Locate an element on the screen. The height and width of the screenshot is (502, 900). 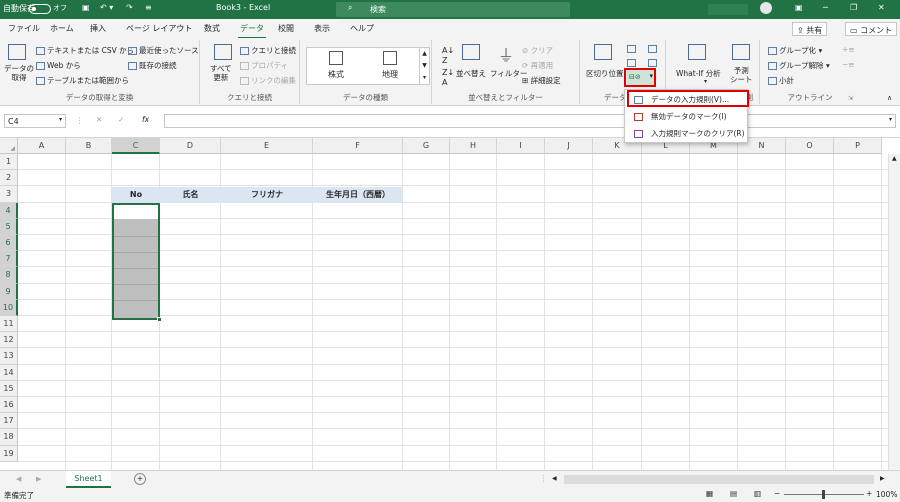
next-sheet-icon: ▶ is located at coordinates (38, 479).